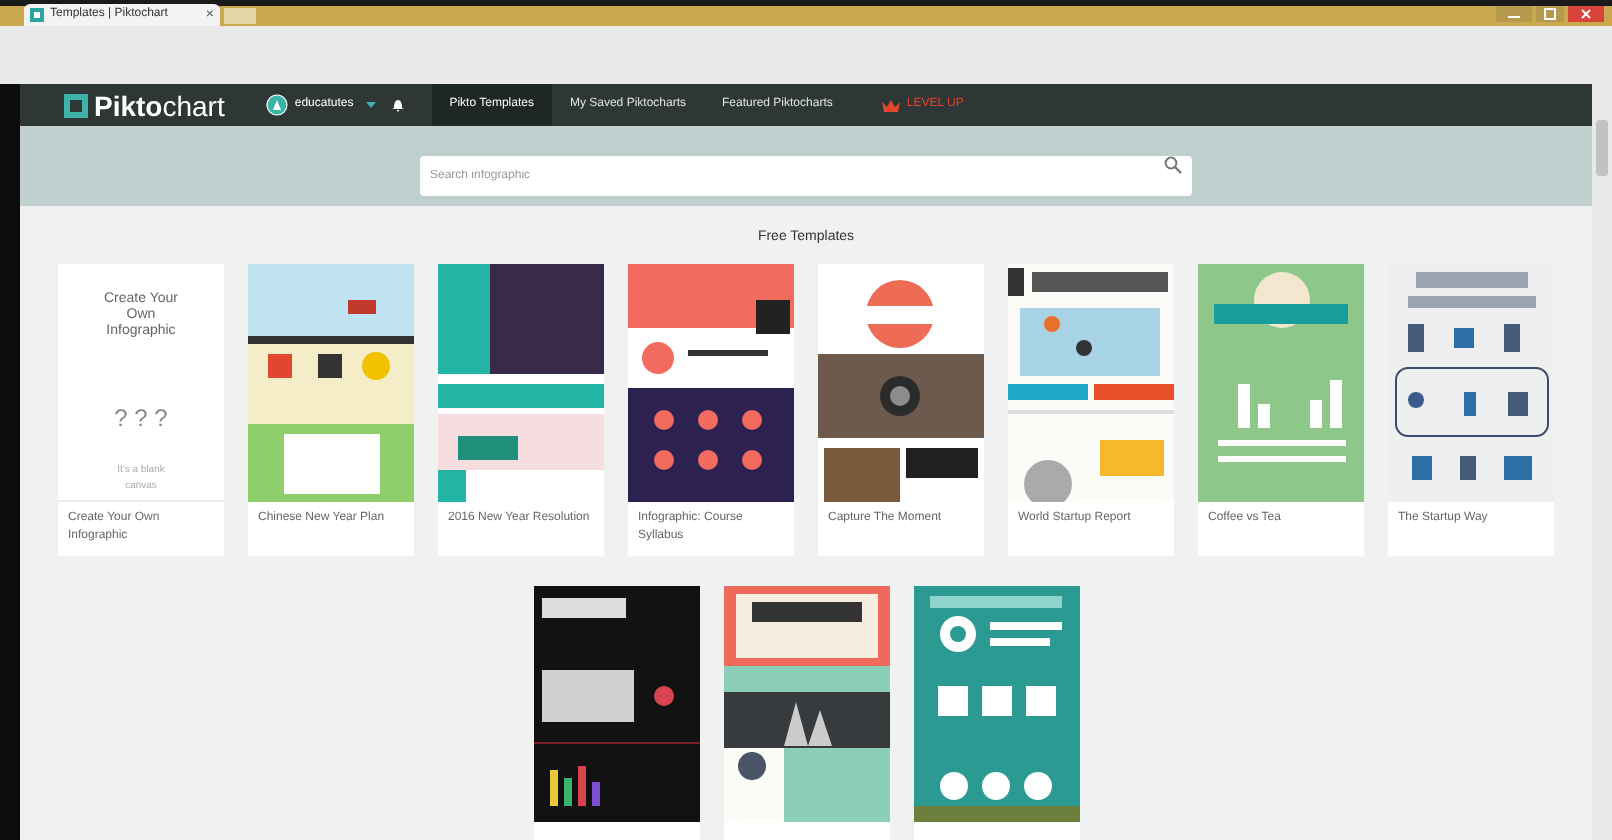  What do you see at coordinates (76, 105) in the screenshot?
I see `logo-icon` at bounding box center [76, 105].